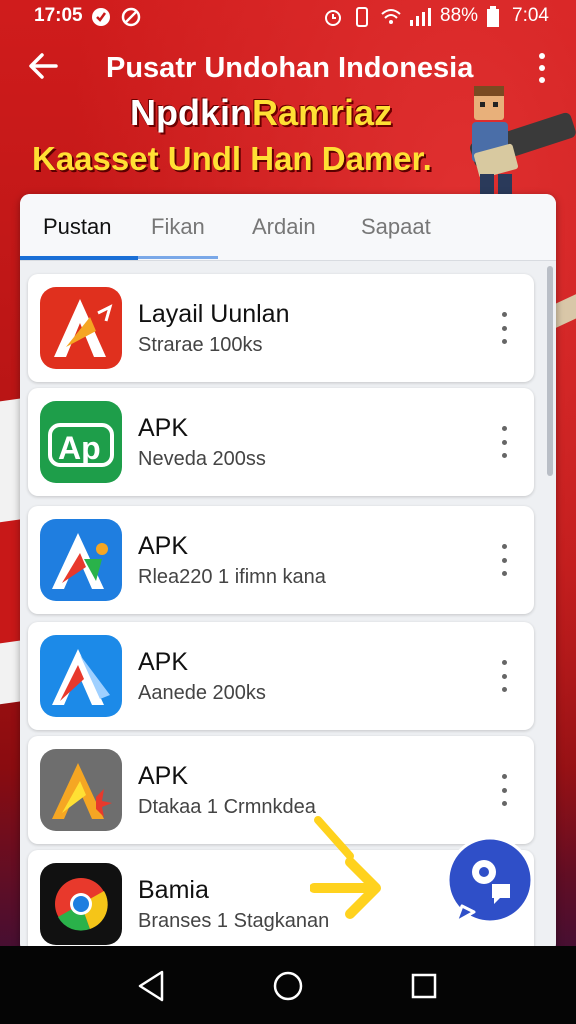 The height and width of the screenshot is (1024, 576). What do you see at coordinates (281, 676) in the screenshot?
I see `list-item: APK Aanede 200ks` at bounding box center [281, 676].